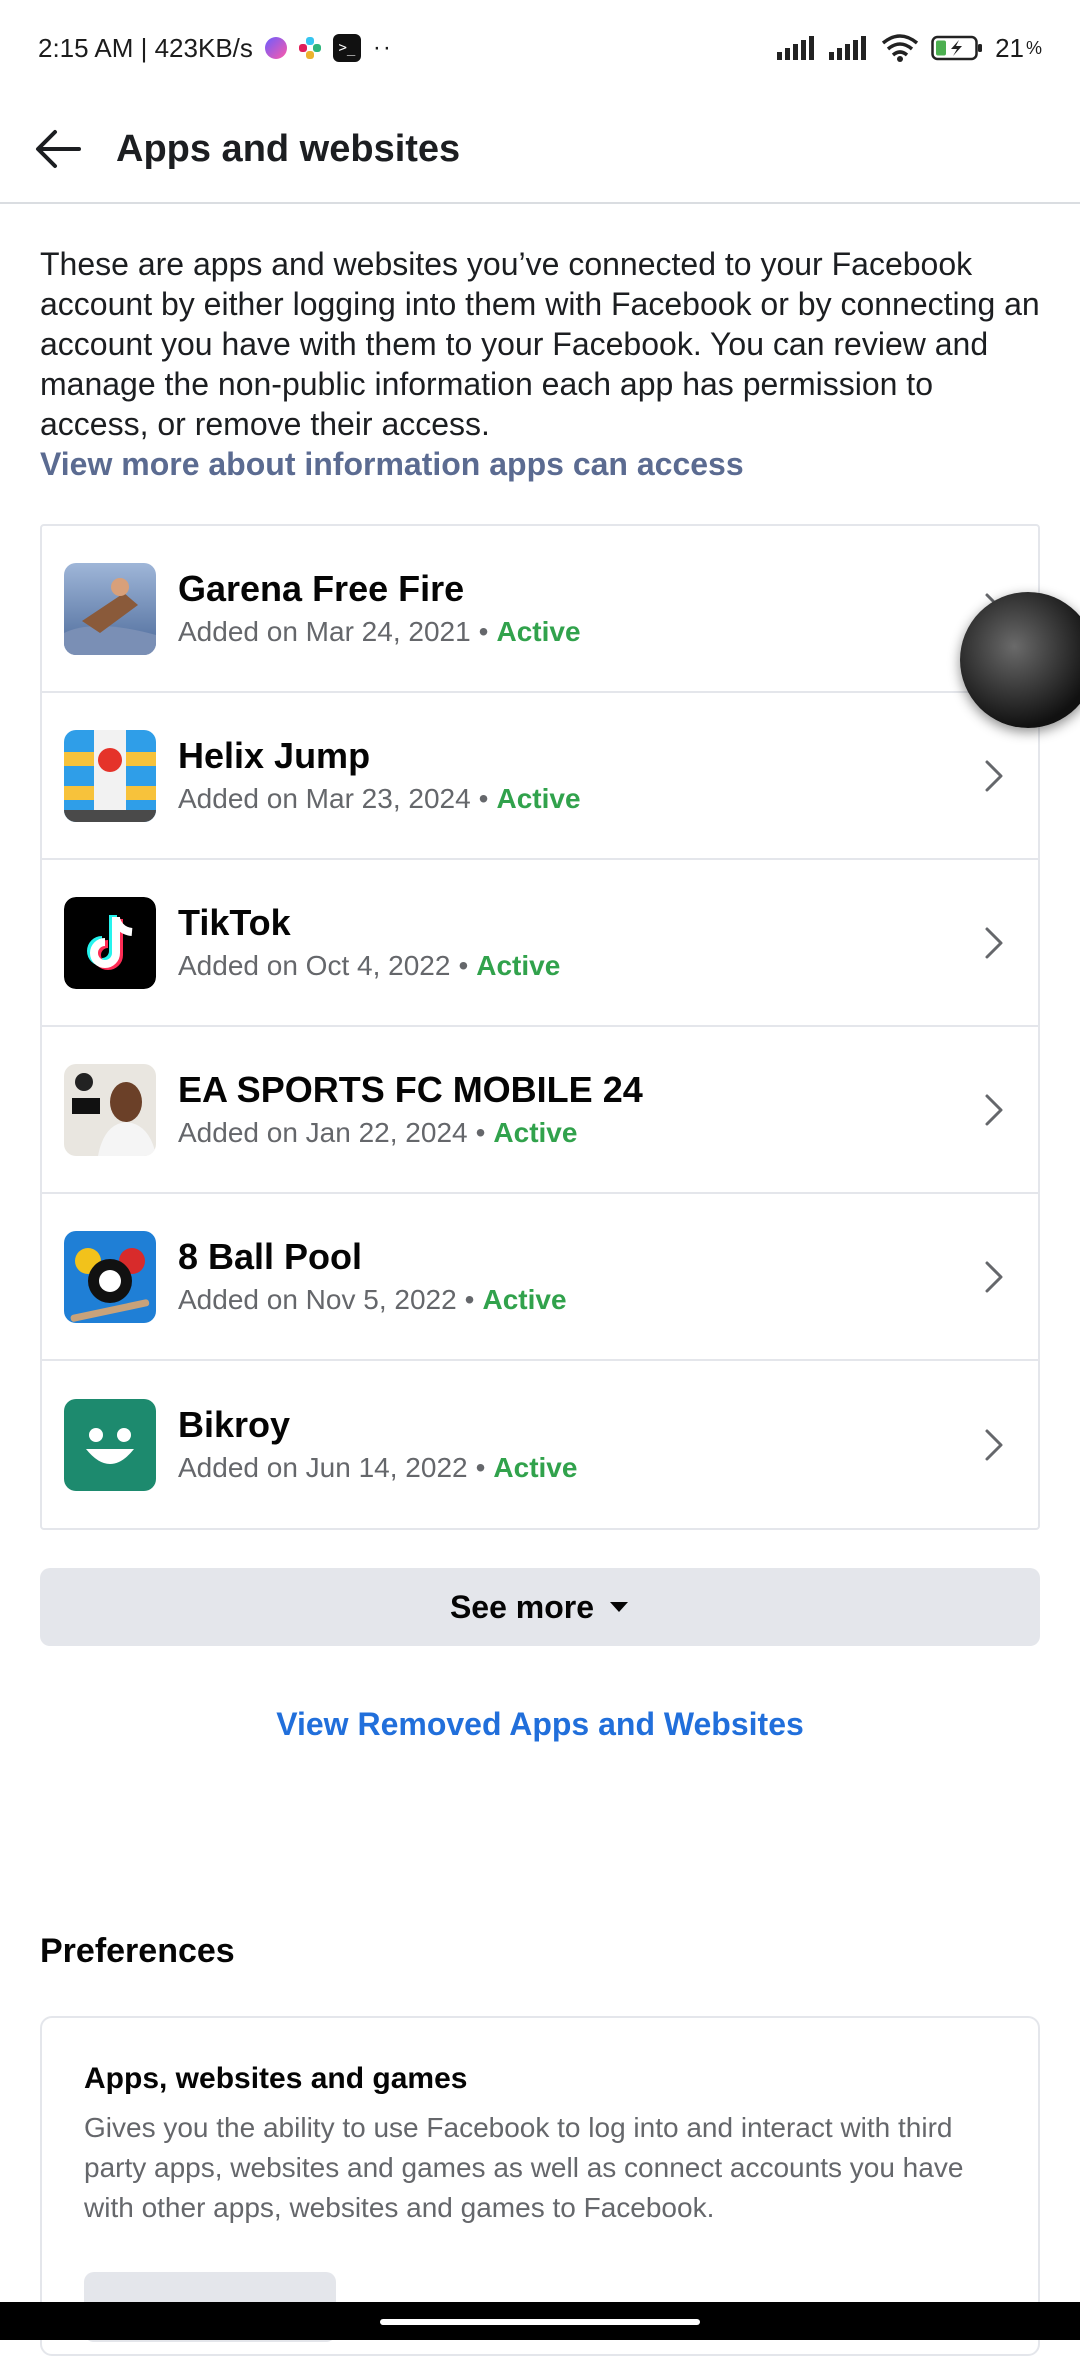 The height and width of the screenshot is (2356, 1080). I want to click on battery-percent: 21, so click(1009, 47).